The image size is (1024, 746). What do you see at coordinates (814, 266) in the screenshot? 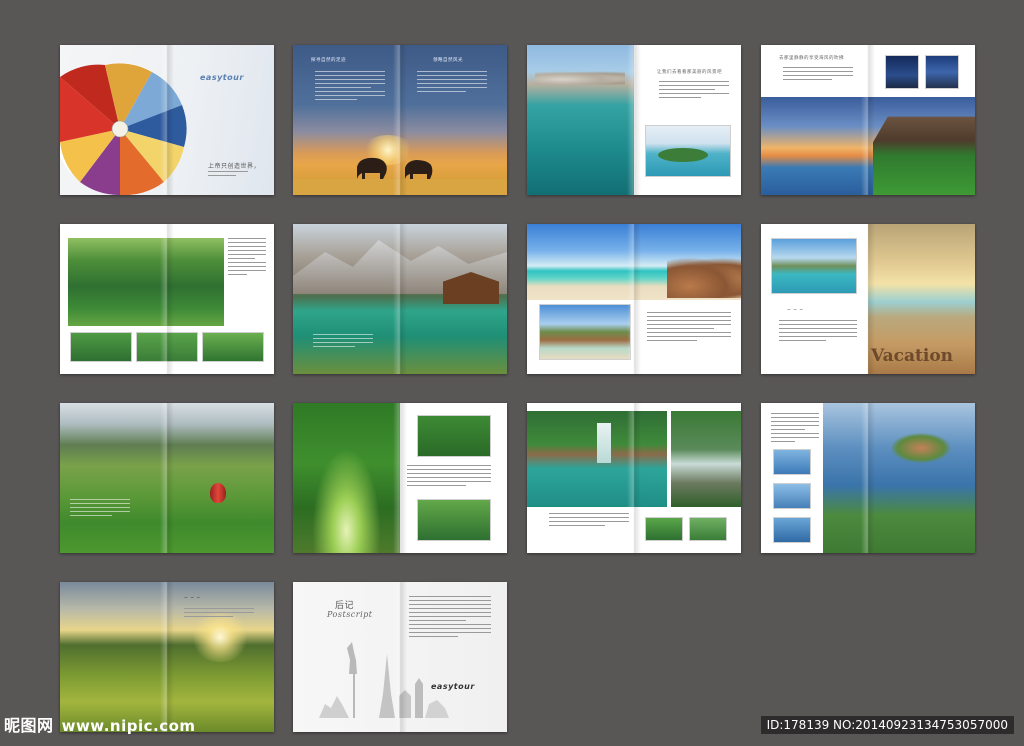
I see `lagoon-photo` at bounding box center [814, 266].